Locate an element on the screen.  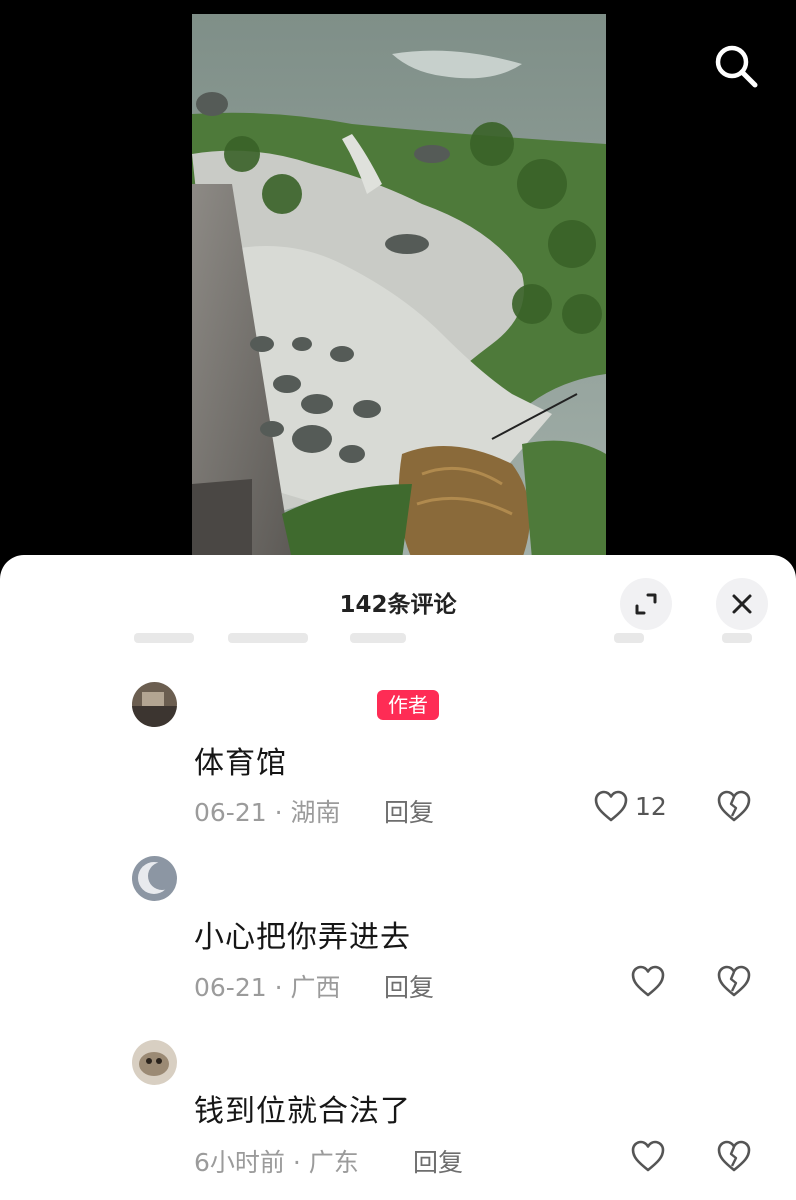
author-badge: 作者 is located at coordinates (408, 705).